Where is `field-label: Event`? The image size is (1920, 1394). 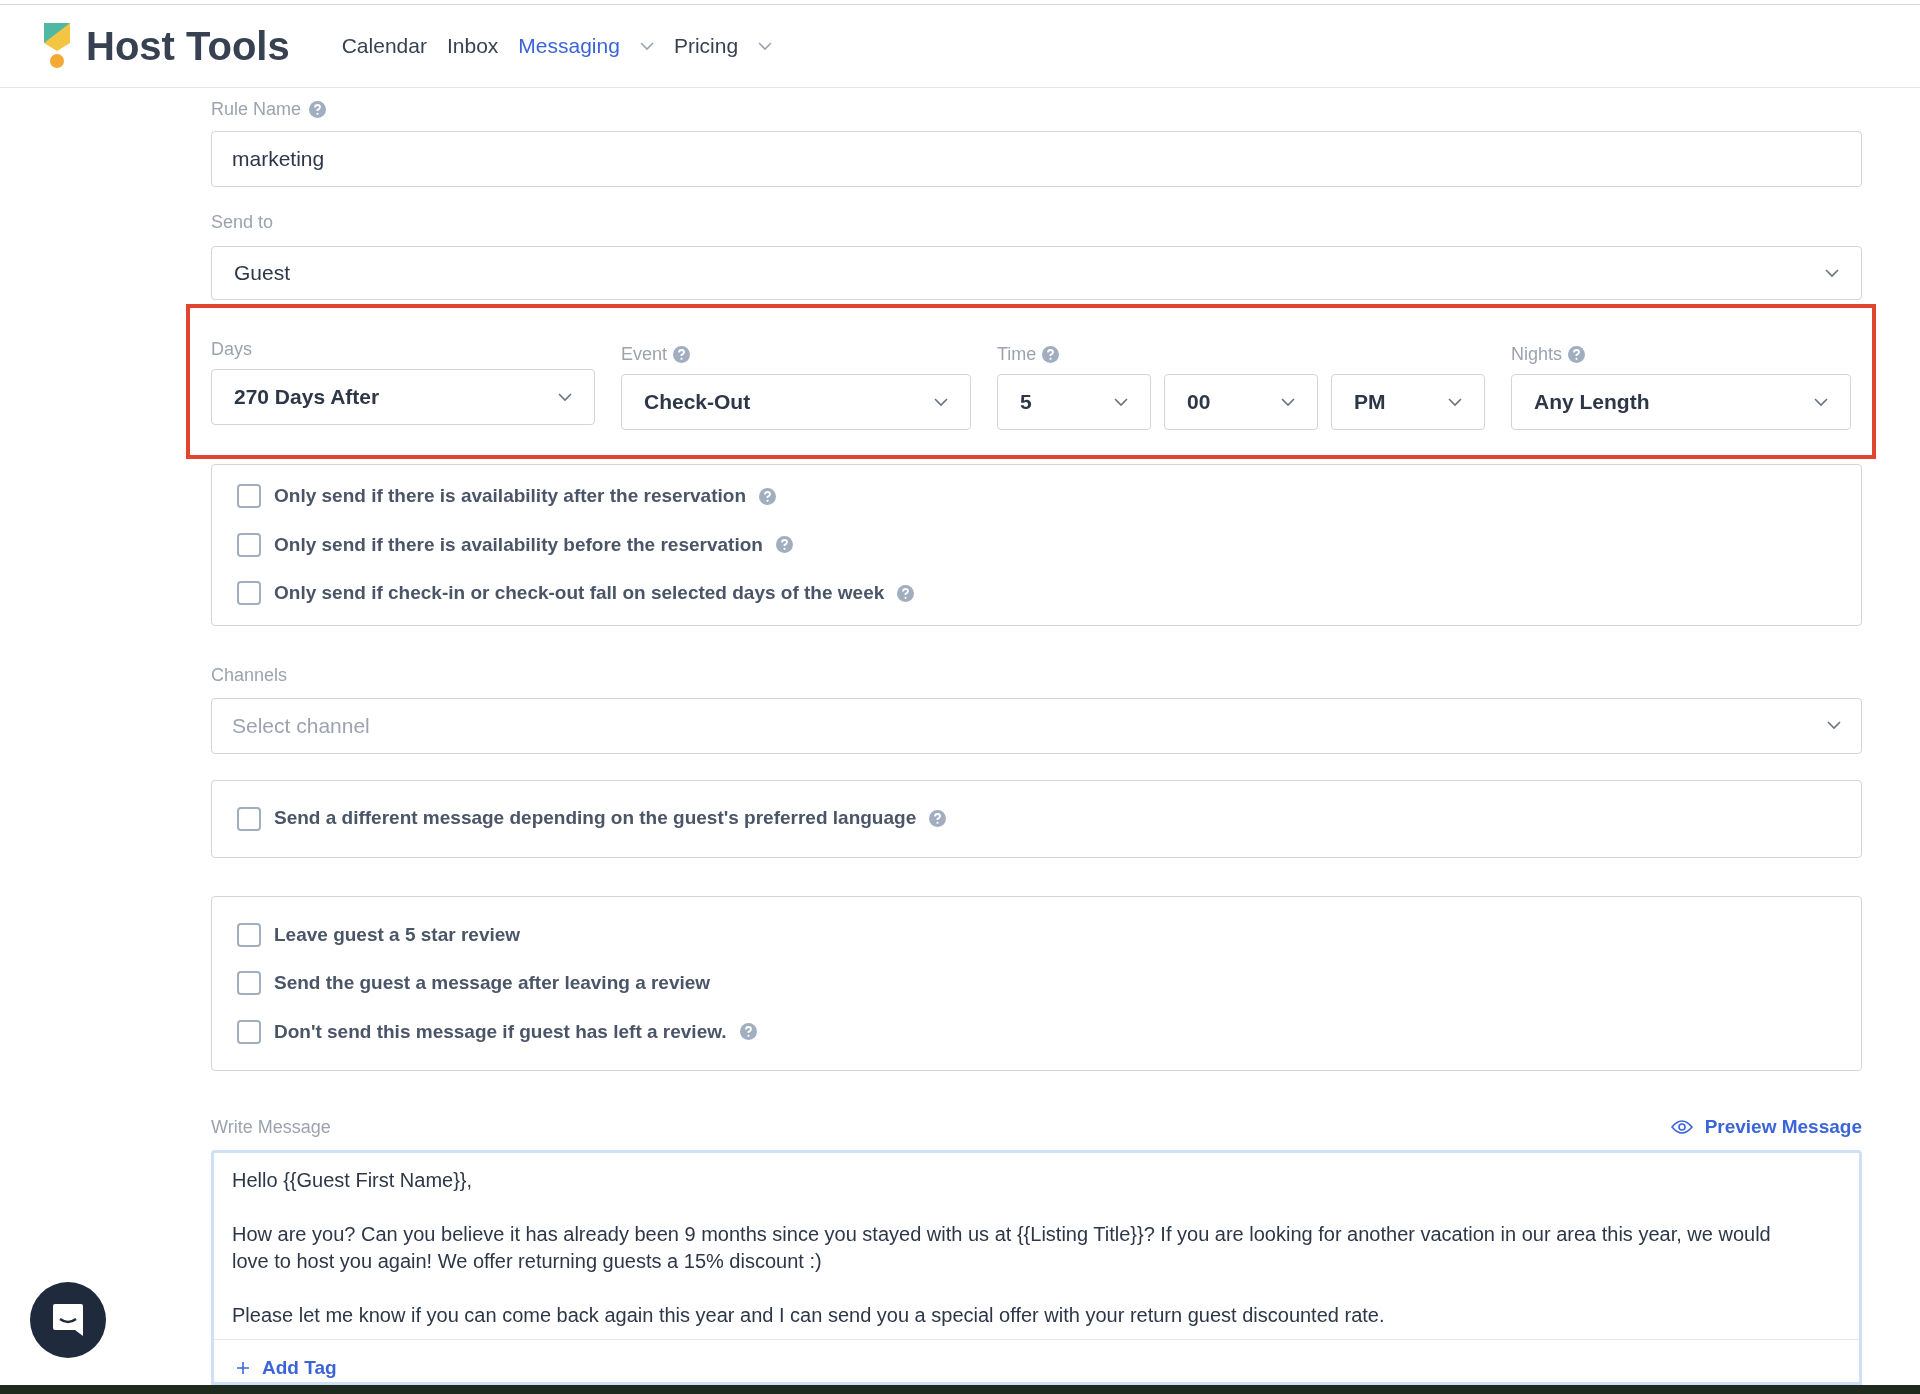
field-label: Event is located at coordinates (644, 354).